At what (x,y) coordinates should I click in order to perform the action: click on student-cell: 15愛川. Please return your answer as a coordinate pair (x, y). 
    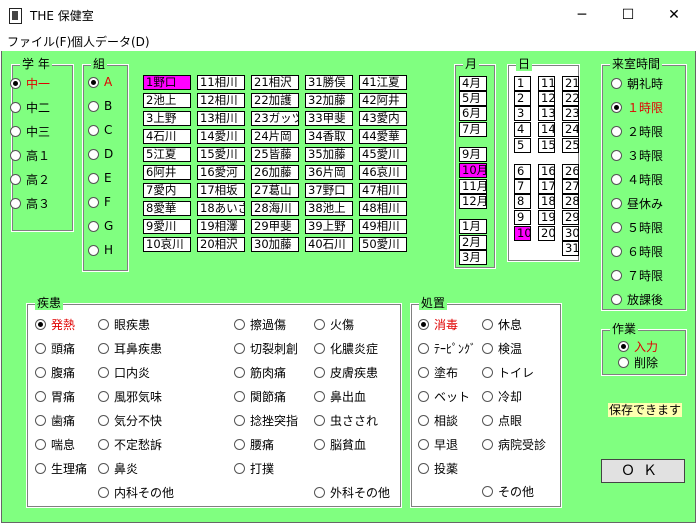
    Looking at the image, I should click on (221, 154).